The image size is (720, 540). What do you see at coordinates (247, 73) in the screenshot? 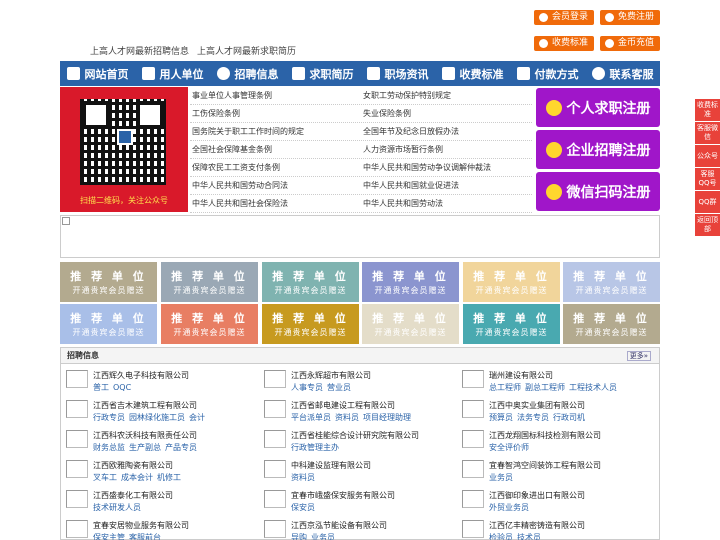
I see `nav-jobs: 招聘信息` at bounding box center [247, 73].